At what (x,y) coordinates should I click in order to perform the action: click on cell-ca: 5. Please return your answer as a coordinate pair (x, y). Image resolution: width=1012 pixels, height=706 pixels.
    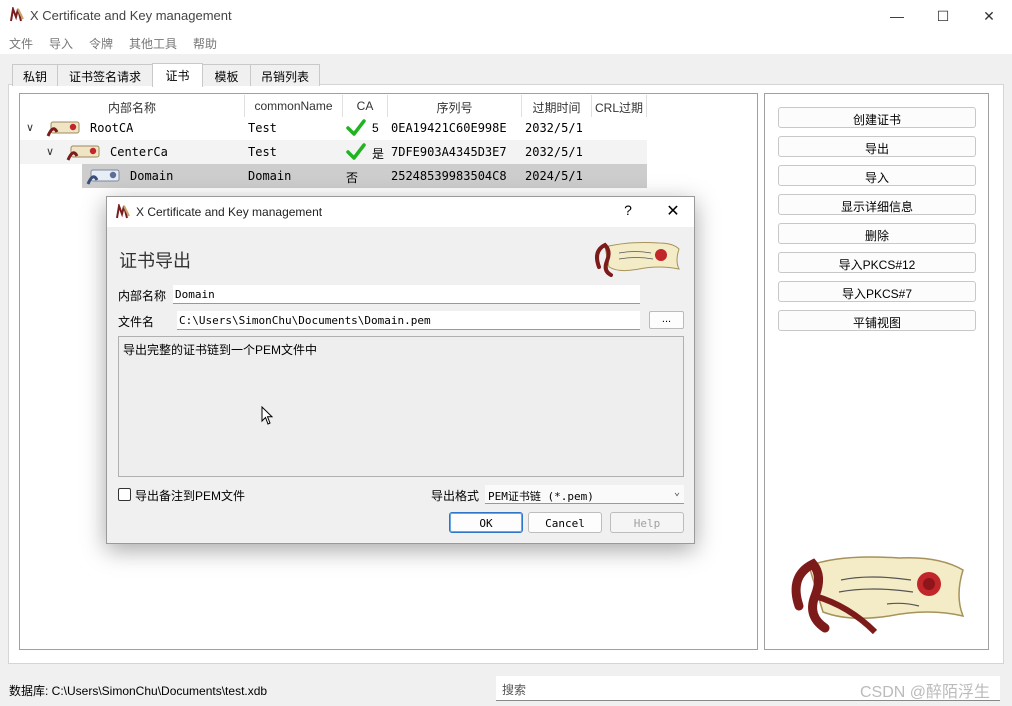
    Looking at the image, I should click on (375, 128).